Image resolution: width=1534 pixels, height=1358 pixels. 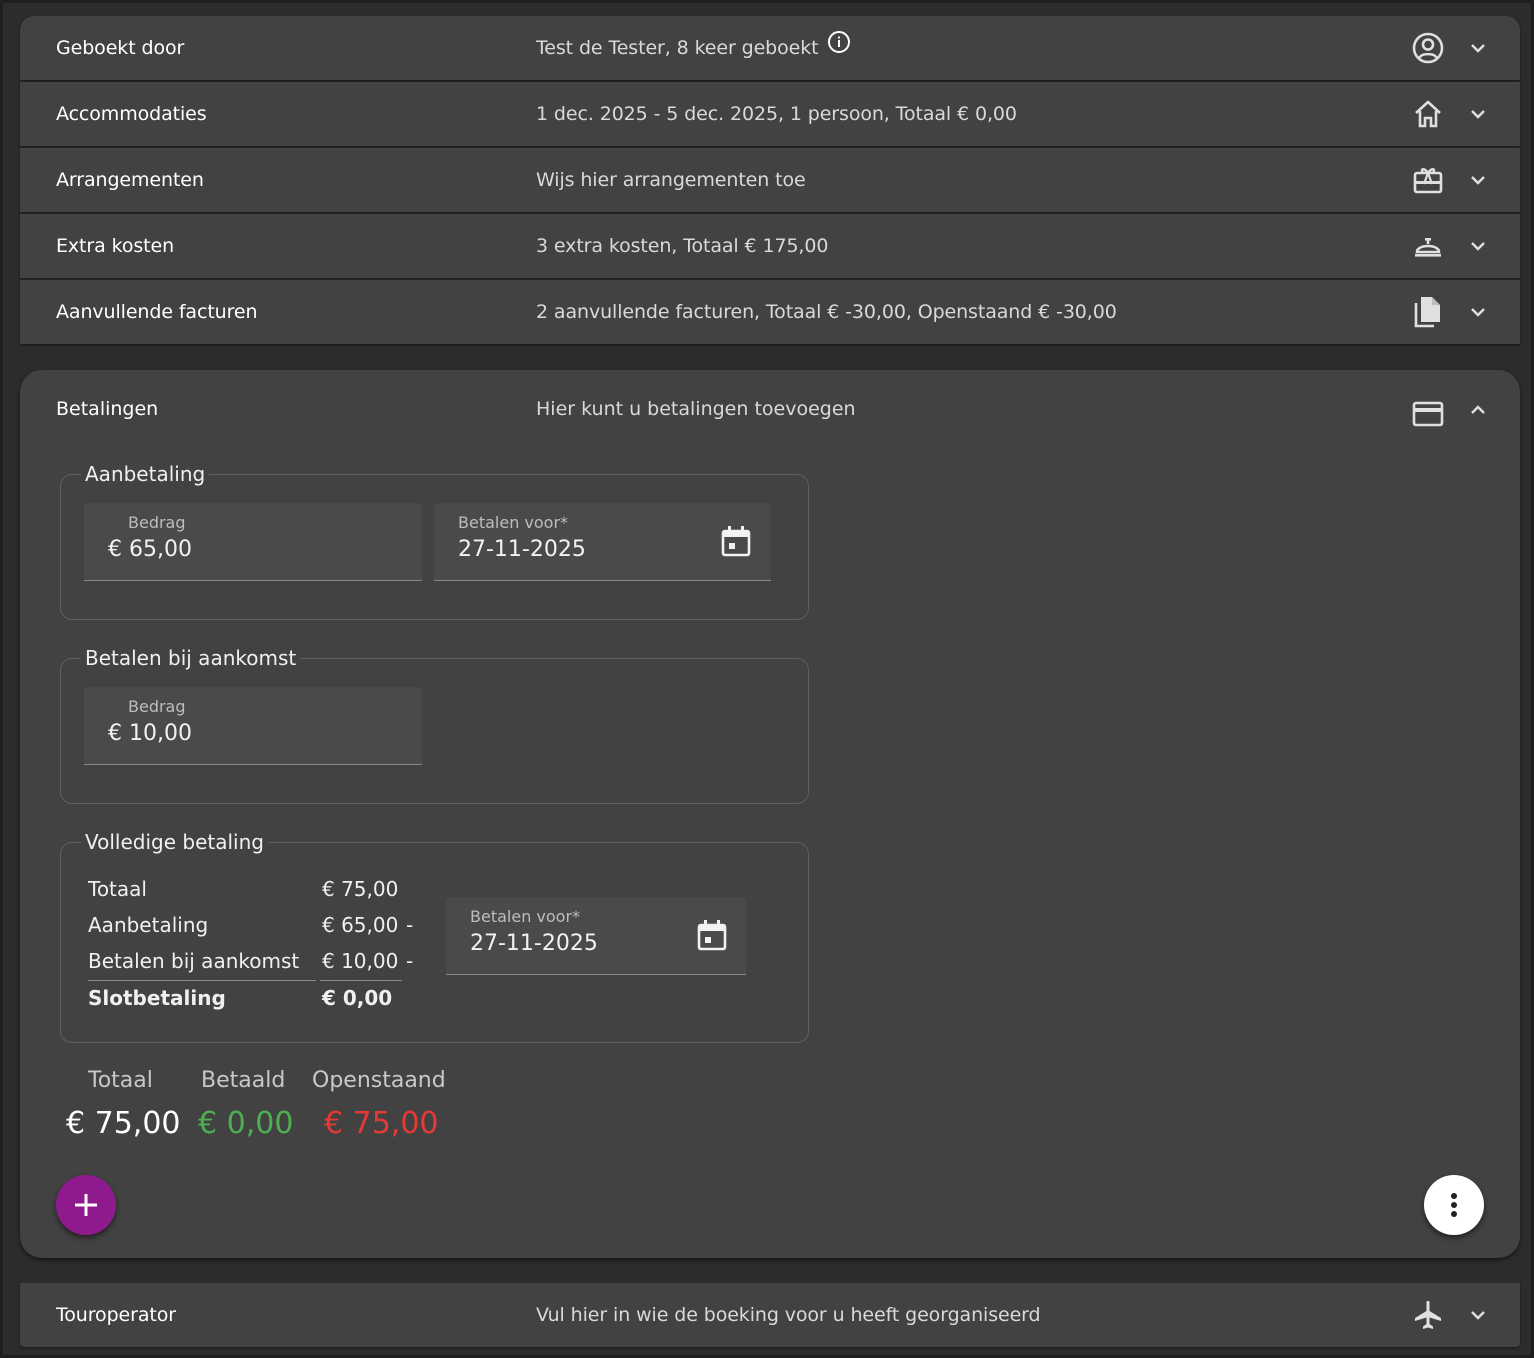 I want to click on more-vert-icon, so click(x=1454, y=1205).